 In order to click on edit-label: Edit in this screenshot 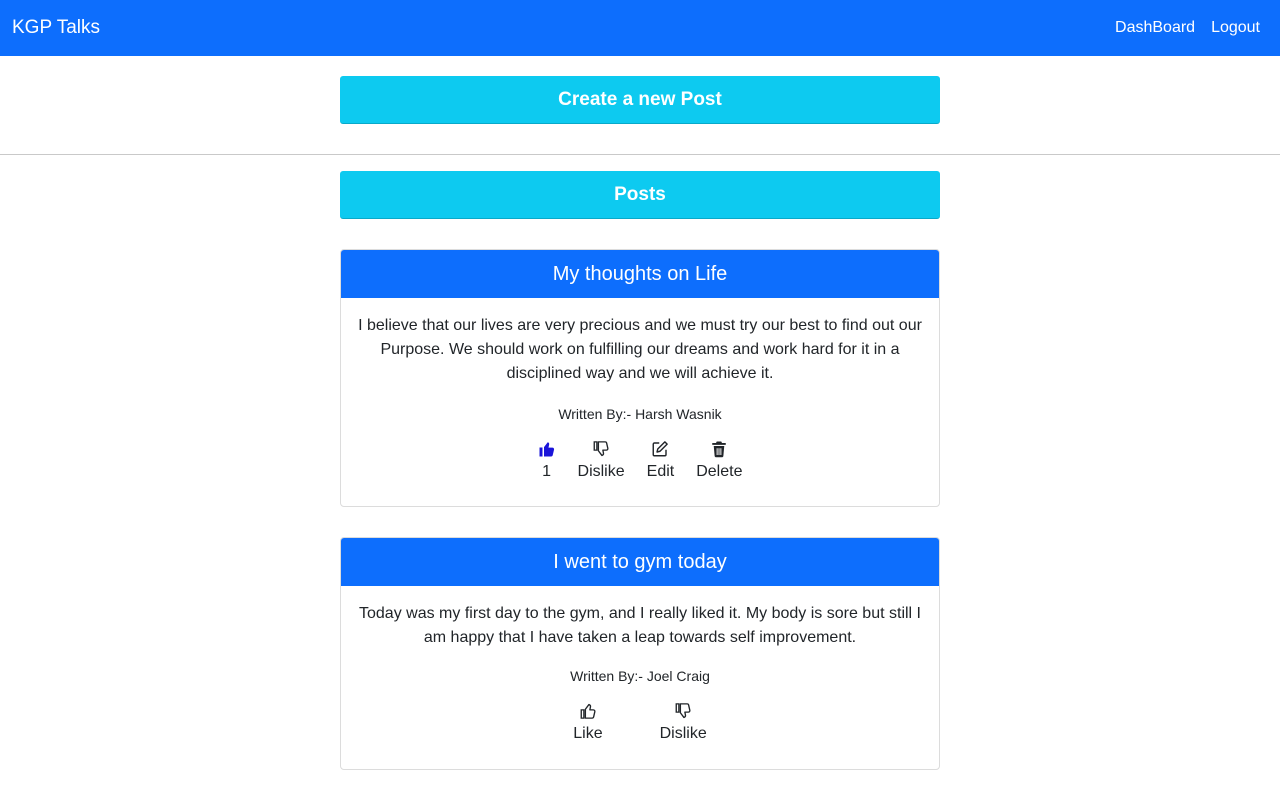, I will do `click(660, 471)`.